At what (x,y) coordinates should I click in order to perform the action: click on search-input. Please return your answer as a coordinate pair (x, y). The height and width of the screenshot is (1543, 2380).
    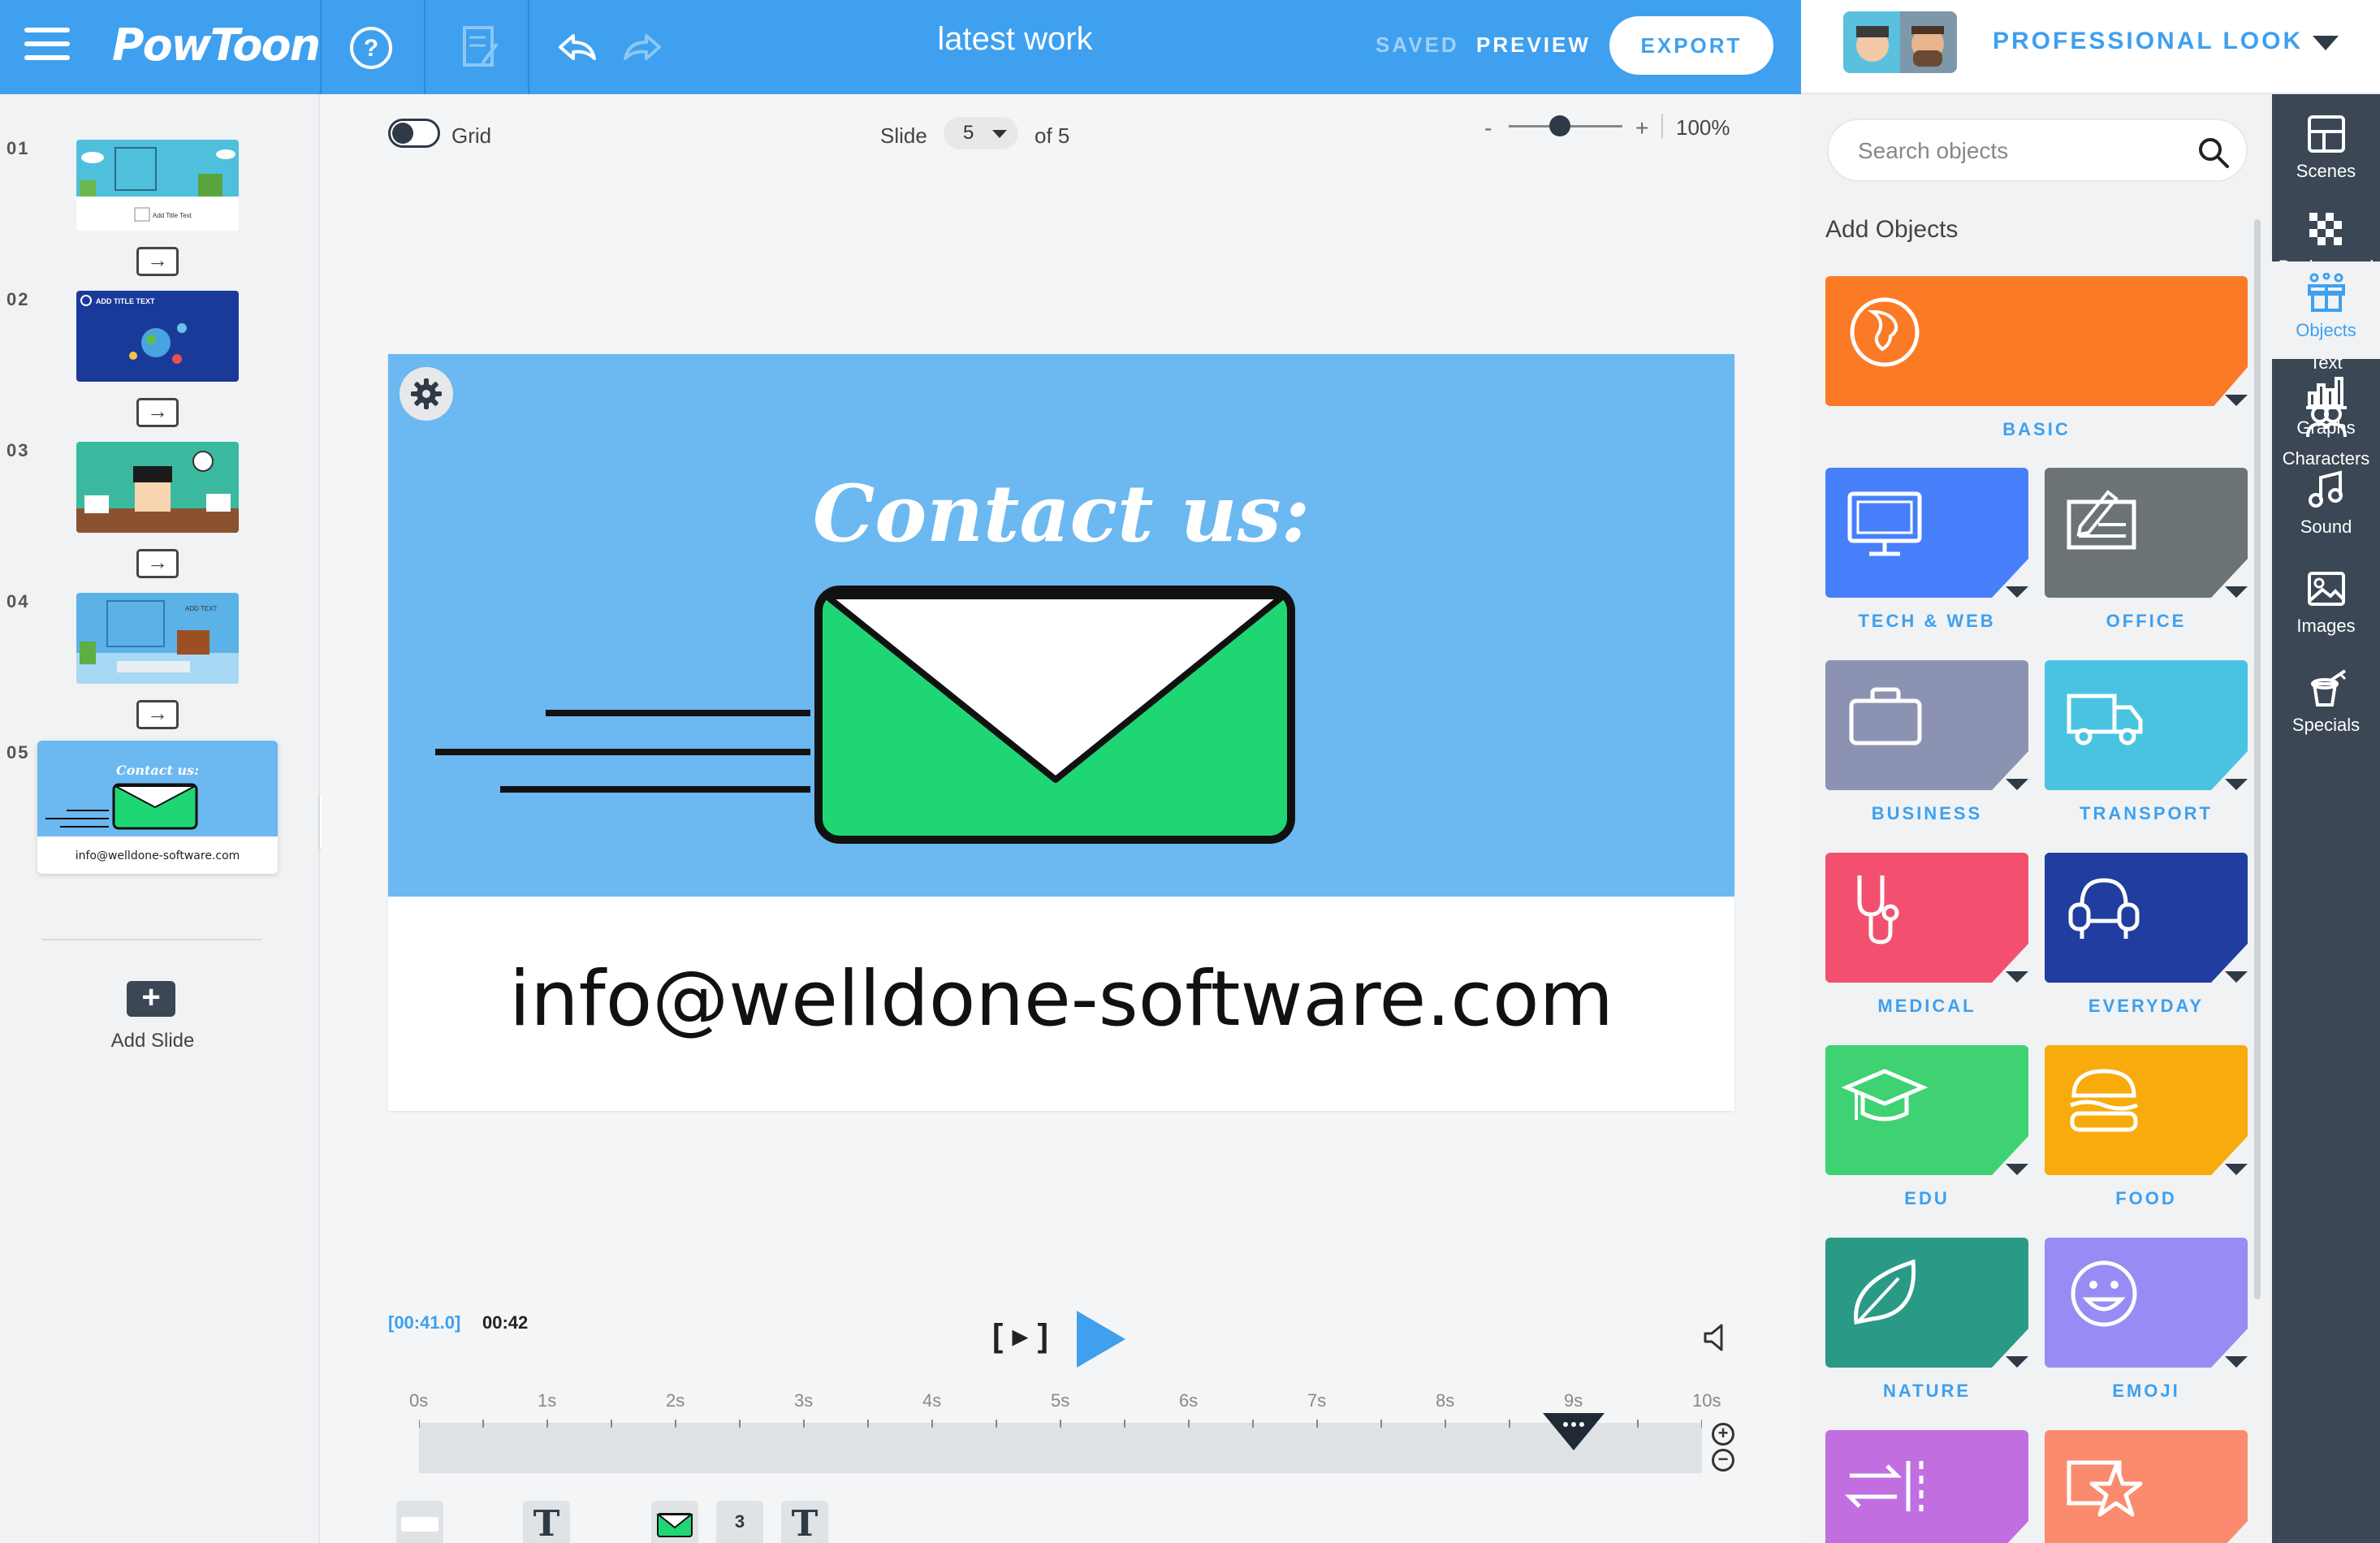
    Looking at the image, I should click on (2017, 151).